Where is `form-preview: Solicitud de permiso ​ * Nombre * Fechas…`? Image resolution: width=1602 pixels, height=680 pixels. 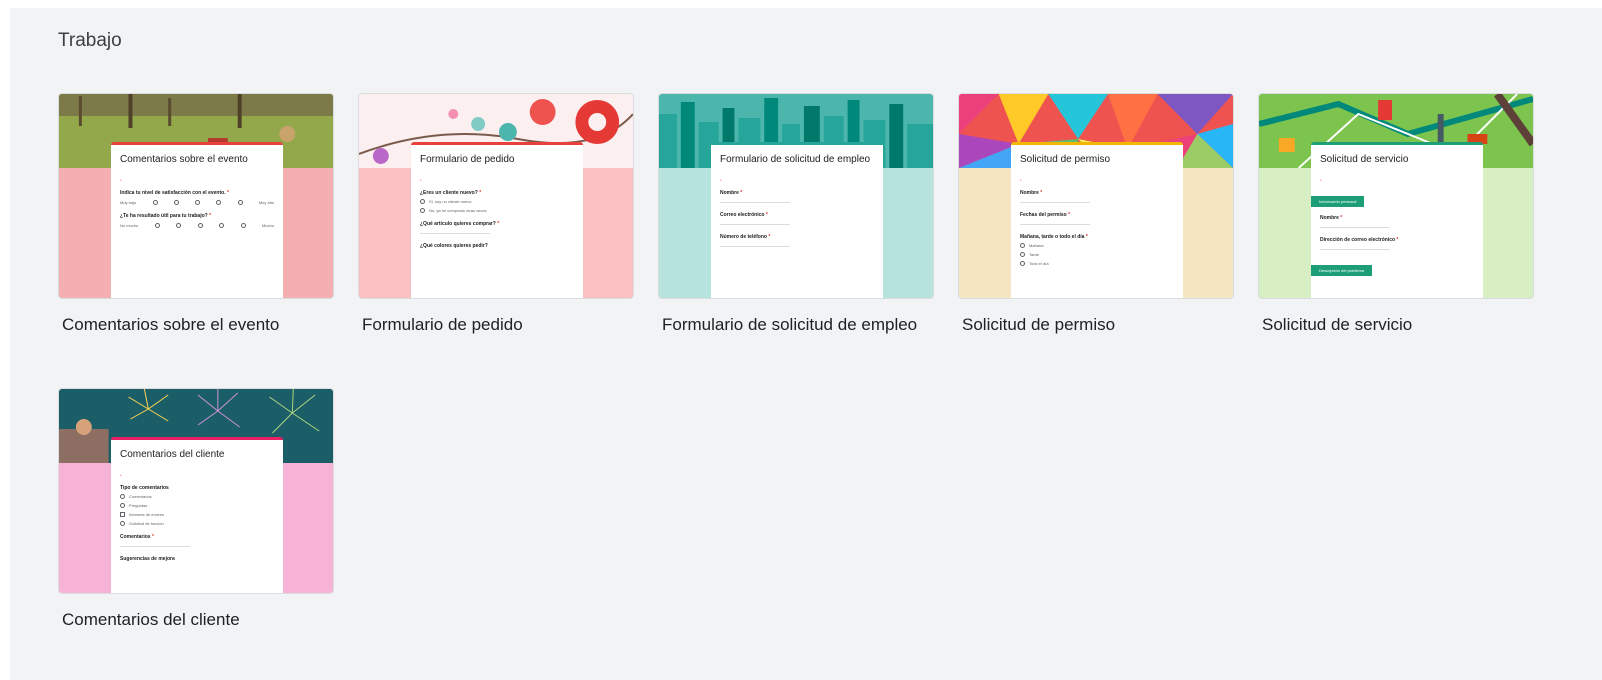
form-preview: Solicitud de permiso ​ * Nombre * Fechas… is located at coordinates (1097, 220).